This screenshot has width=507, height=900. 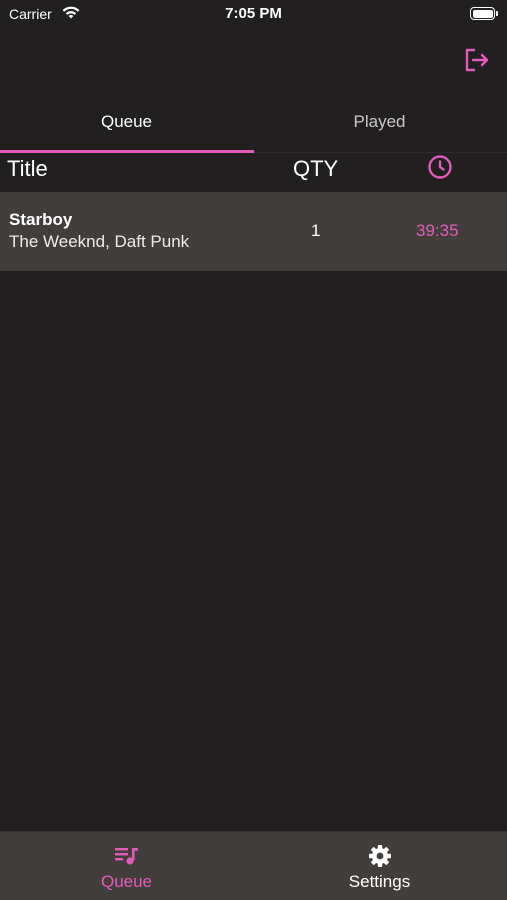 What do you see at coordinates (27, 168) in the screenshot?
I see `column-header-title: Title` at bounding box center [27, 168].